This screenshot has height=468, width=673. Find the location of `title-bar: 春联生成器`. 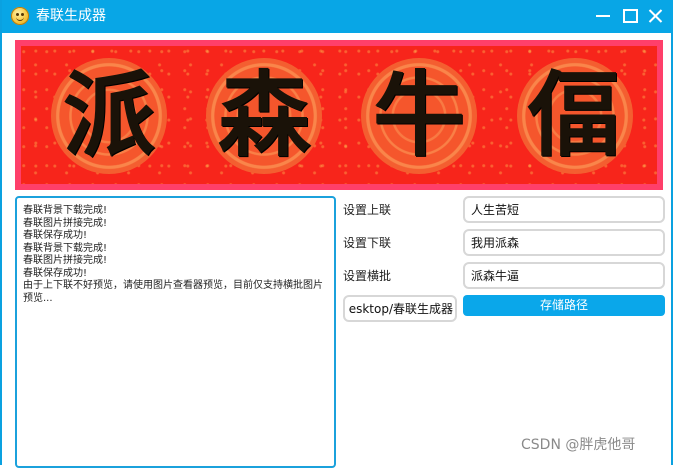

title-bar: 春联生成器 is located at coordinates (337, 16).